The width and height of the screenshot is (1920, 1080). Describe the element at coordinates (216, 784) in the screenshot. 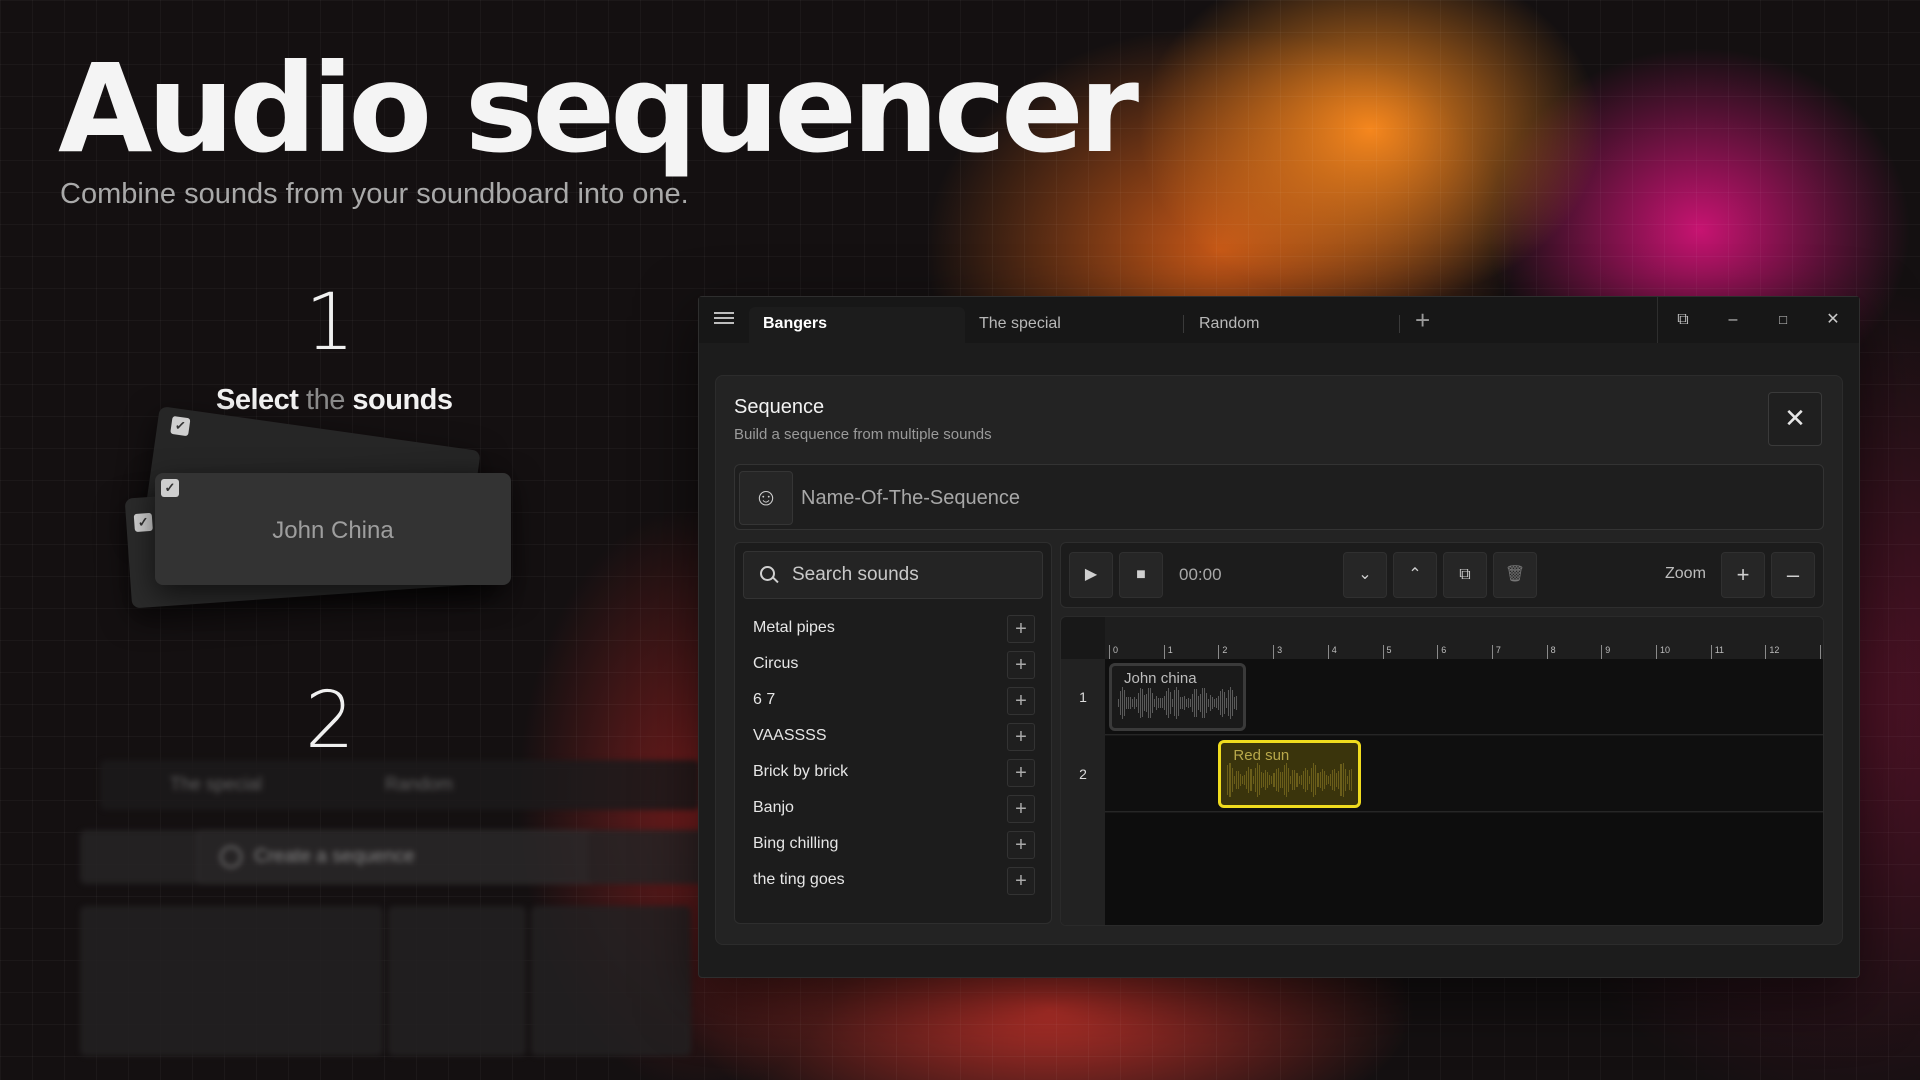

I see `preview-tab: The special` at that location.